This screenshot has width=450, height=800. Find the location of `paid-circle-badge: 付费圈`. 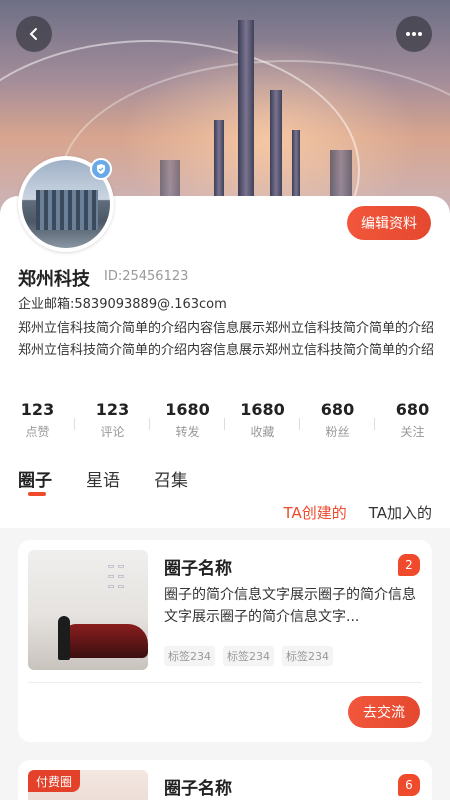

paid-circle-badge: 付费圈 is located at coordinates (54, 781).